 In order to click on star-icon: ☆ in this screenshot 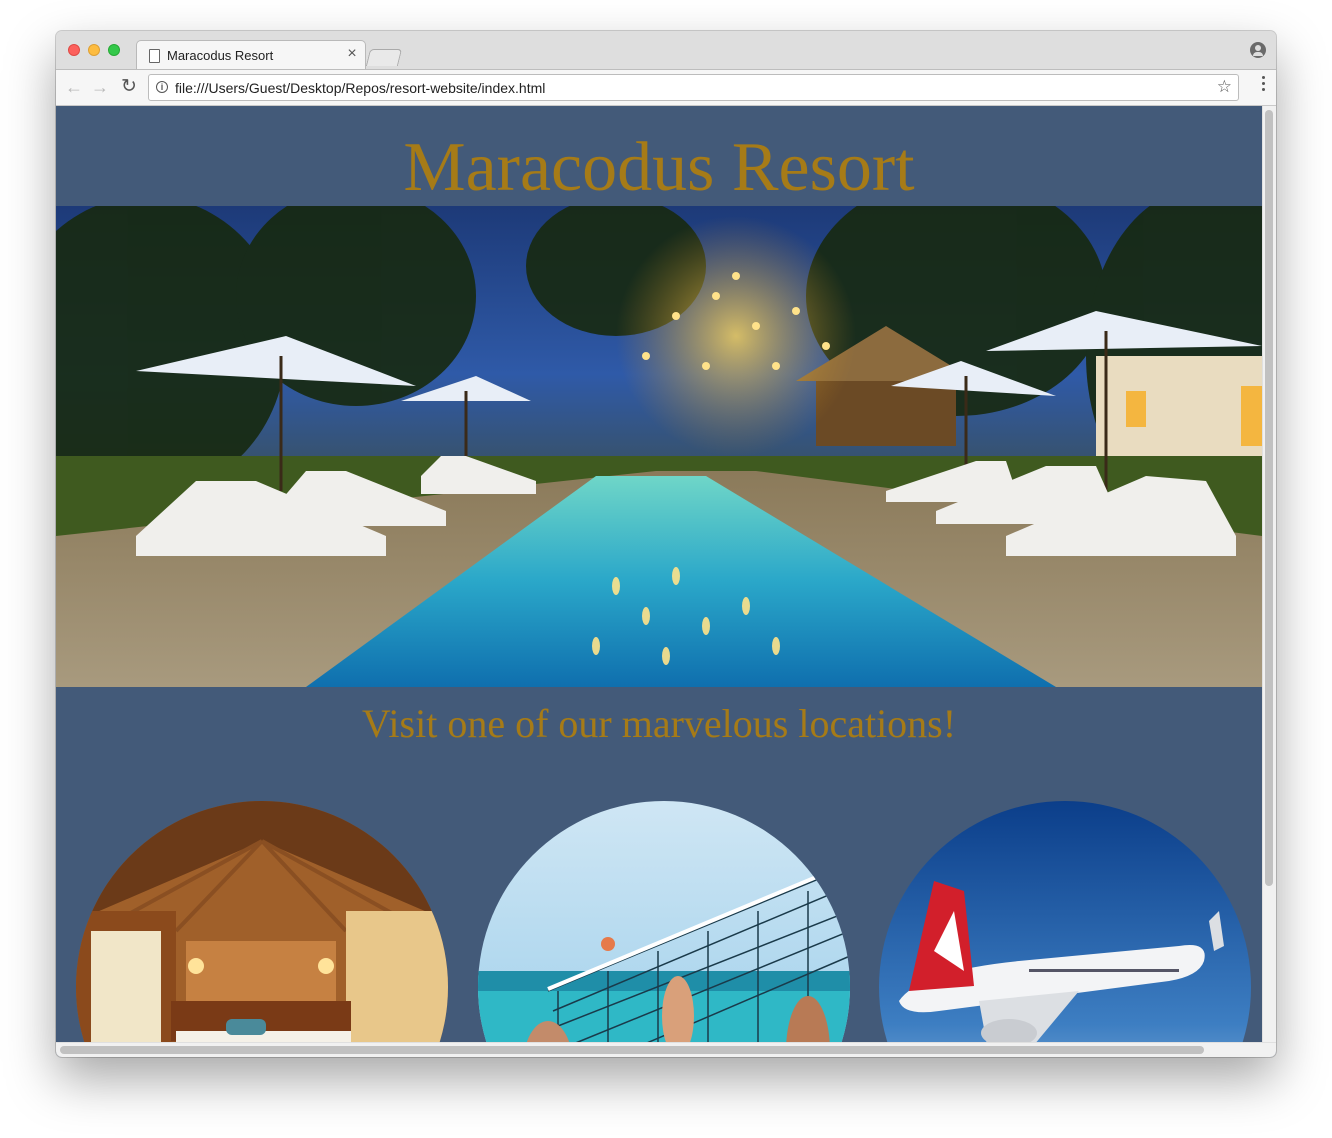, I will do `click(1224, 87)`.